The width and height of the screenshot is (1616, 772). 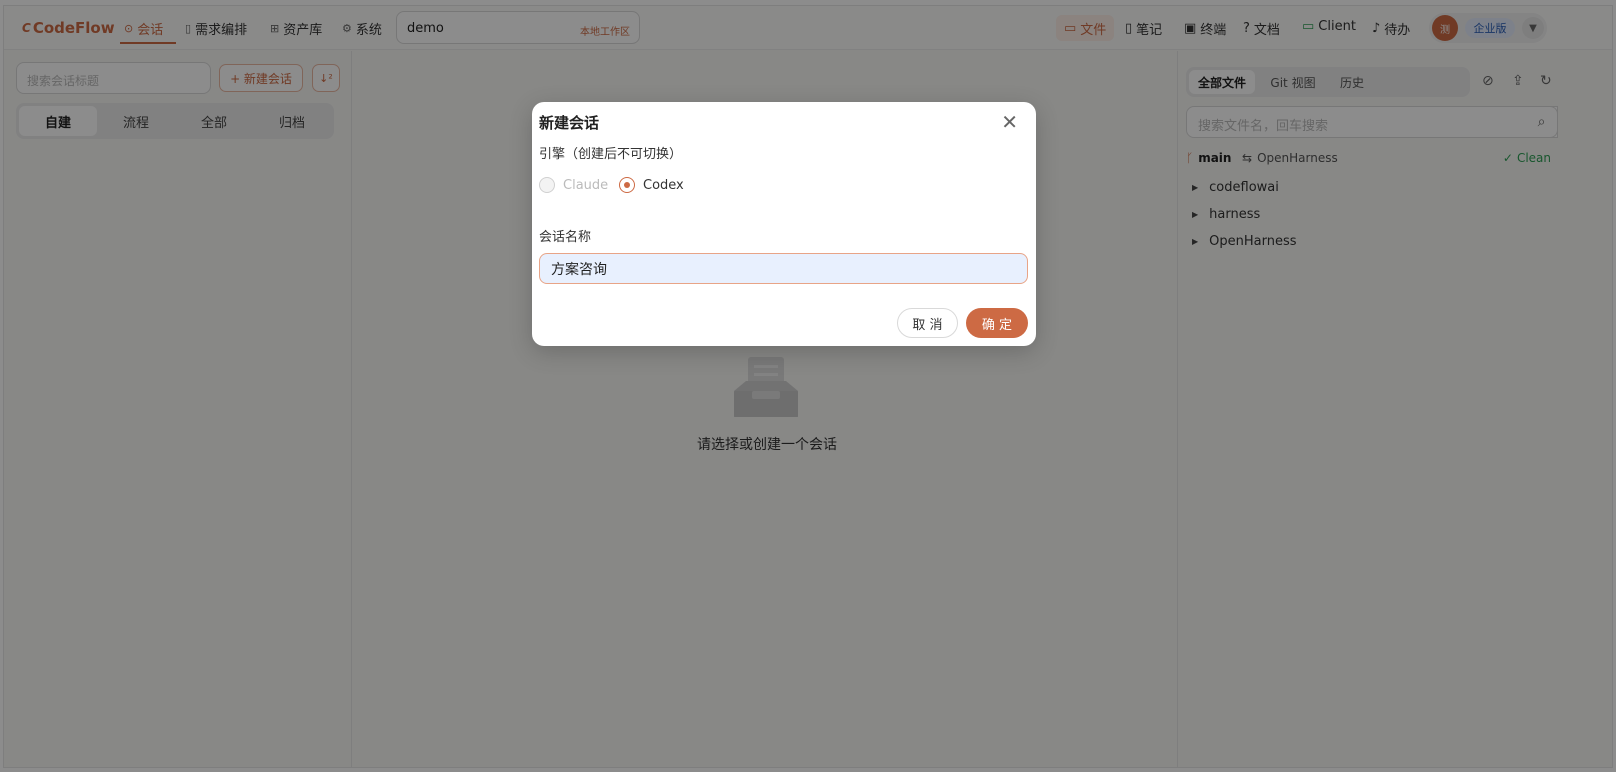 What do you see at coordinates (565, 237) in the screenshot?
I see `session-name-label: 会话名称` at bounding box center [565, 237].